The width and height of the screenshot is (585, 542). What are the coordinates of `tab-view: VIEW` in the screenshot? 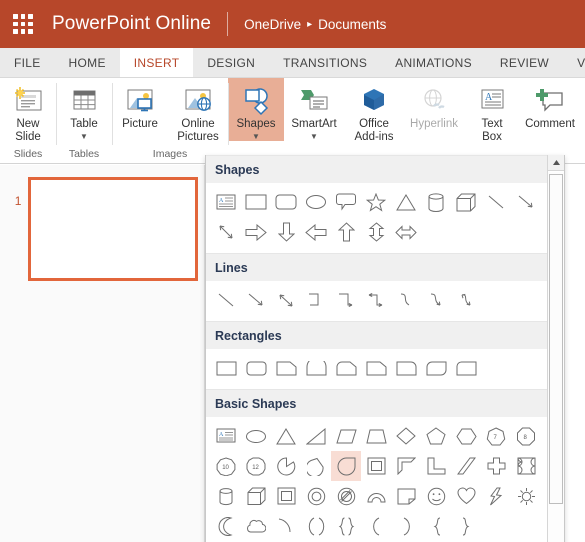 It's located at (574, 62).